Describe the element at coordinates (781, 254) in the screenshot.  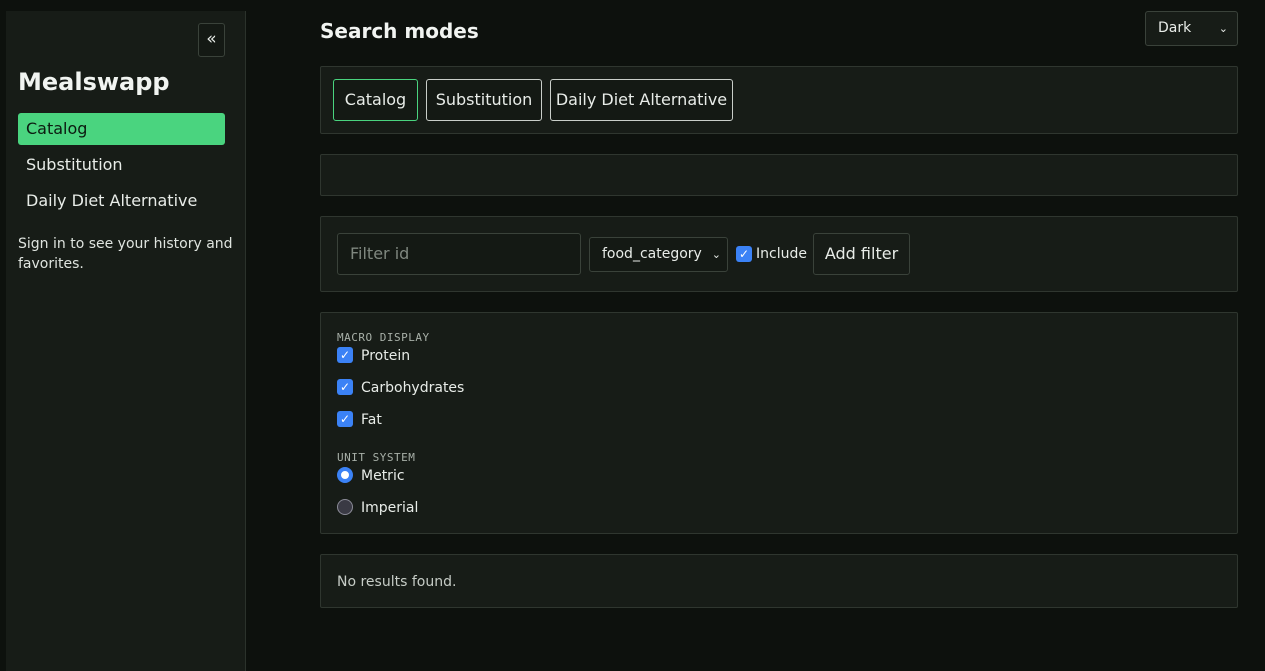
I see `include-label: Include` at that location.